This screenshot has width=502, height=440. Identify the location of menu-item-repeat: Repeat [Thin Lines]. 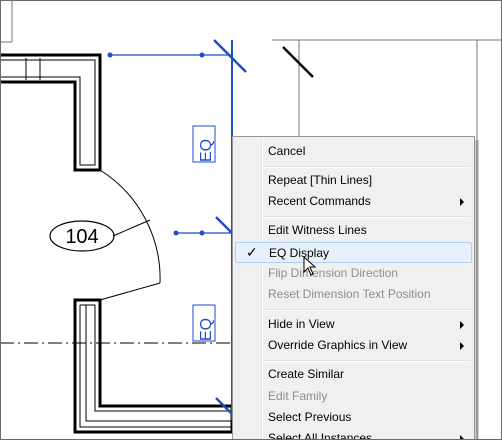
(353, 180).